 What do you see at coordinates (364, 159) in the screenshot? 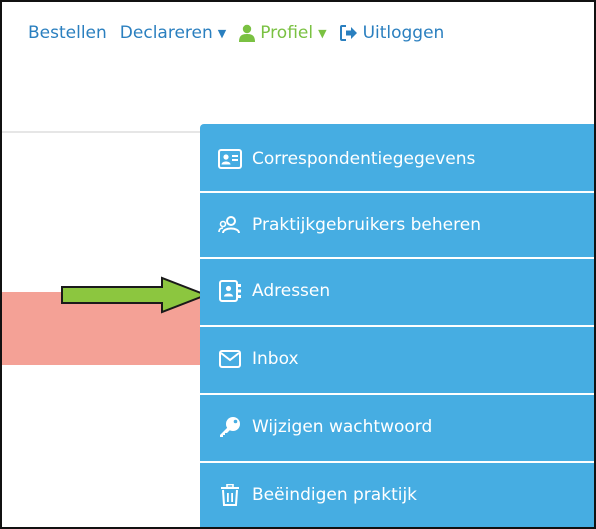
I see `menu-item-label: Correspondentiegegevens` at bounding box center [364, 159].